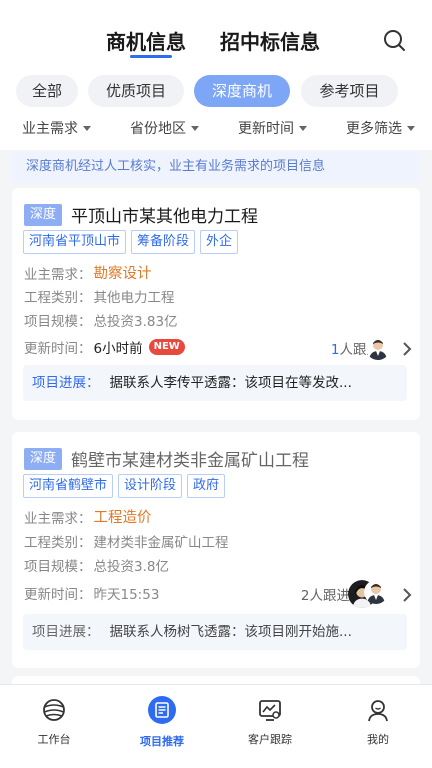 The image size is (432, 768). I want to click on tag-owner-type: 政府, so click(206, 486).